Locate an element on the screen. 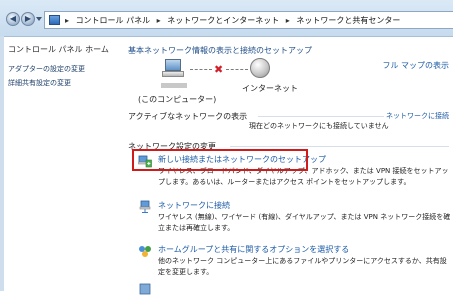 This screenshot has width=453, height=296. highlight-box is located at coordinates (220, 160).